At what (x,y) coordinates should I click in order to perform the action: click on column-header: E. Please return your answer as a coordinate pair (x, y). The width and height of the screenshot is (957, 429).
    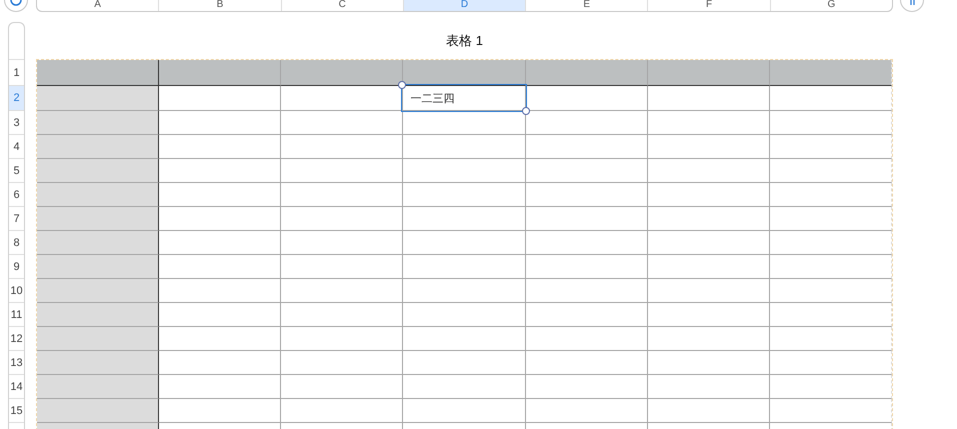
    Looking at the image, I should click on (587, 5).